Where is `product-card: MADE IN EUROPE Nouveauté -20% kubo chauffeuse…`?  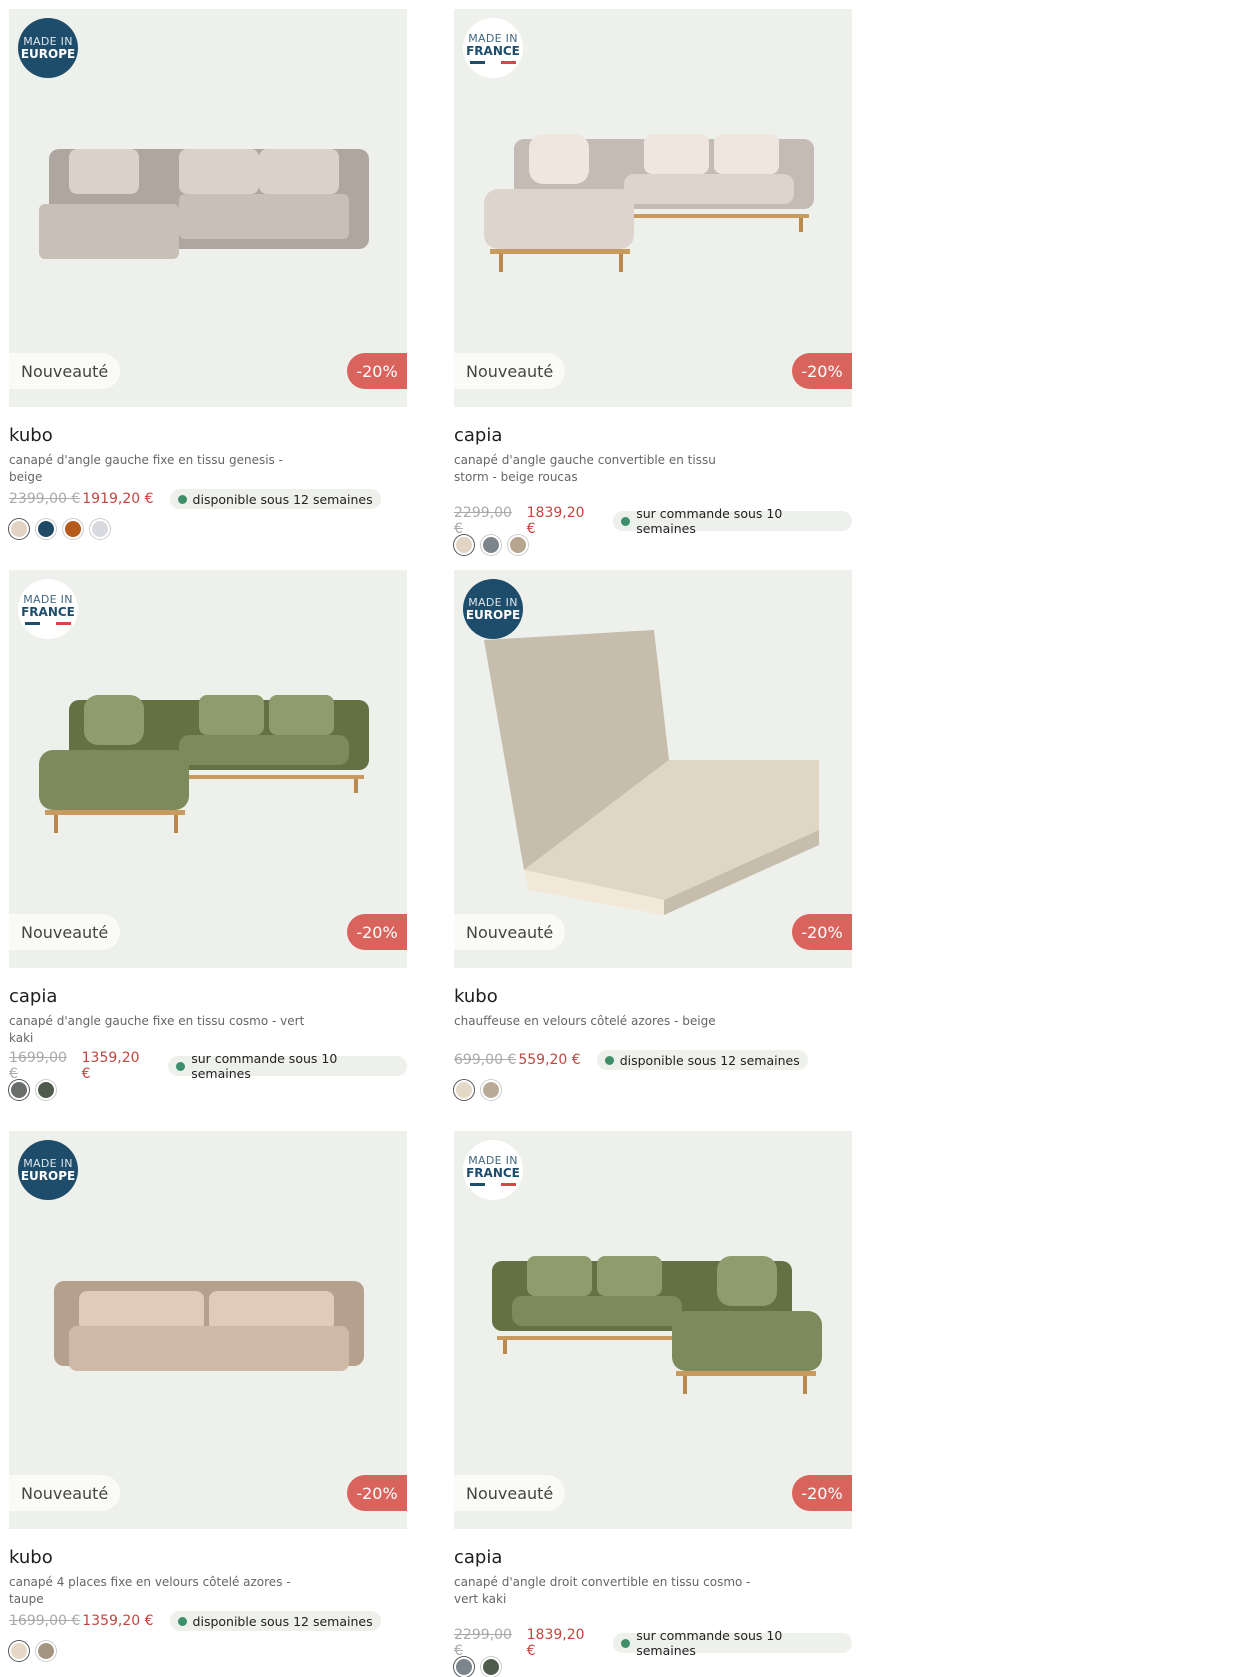
product-card: MADE IN EUROPE Nouveauté -20% kubo chauffeuse… is located at coordinates (653, 835).